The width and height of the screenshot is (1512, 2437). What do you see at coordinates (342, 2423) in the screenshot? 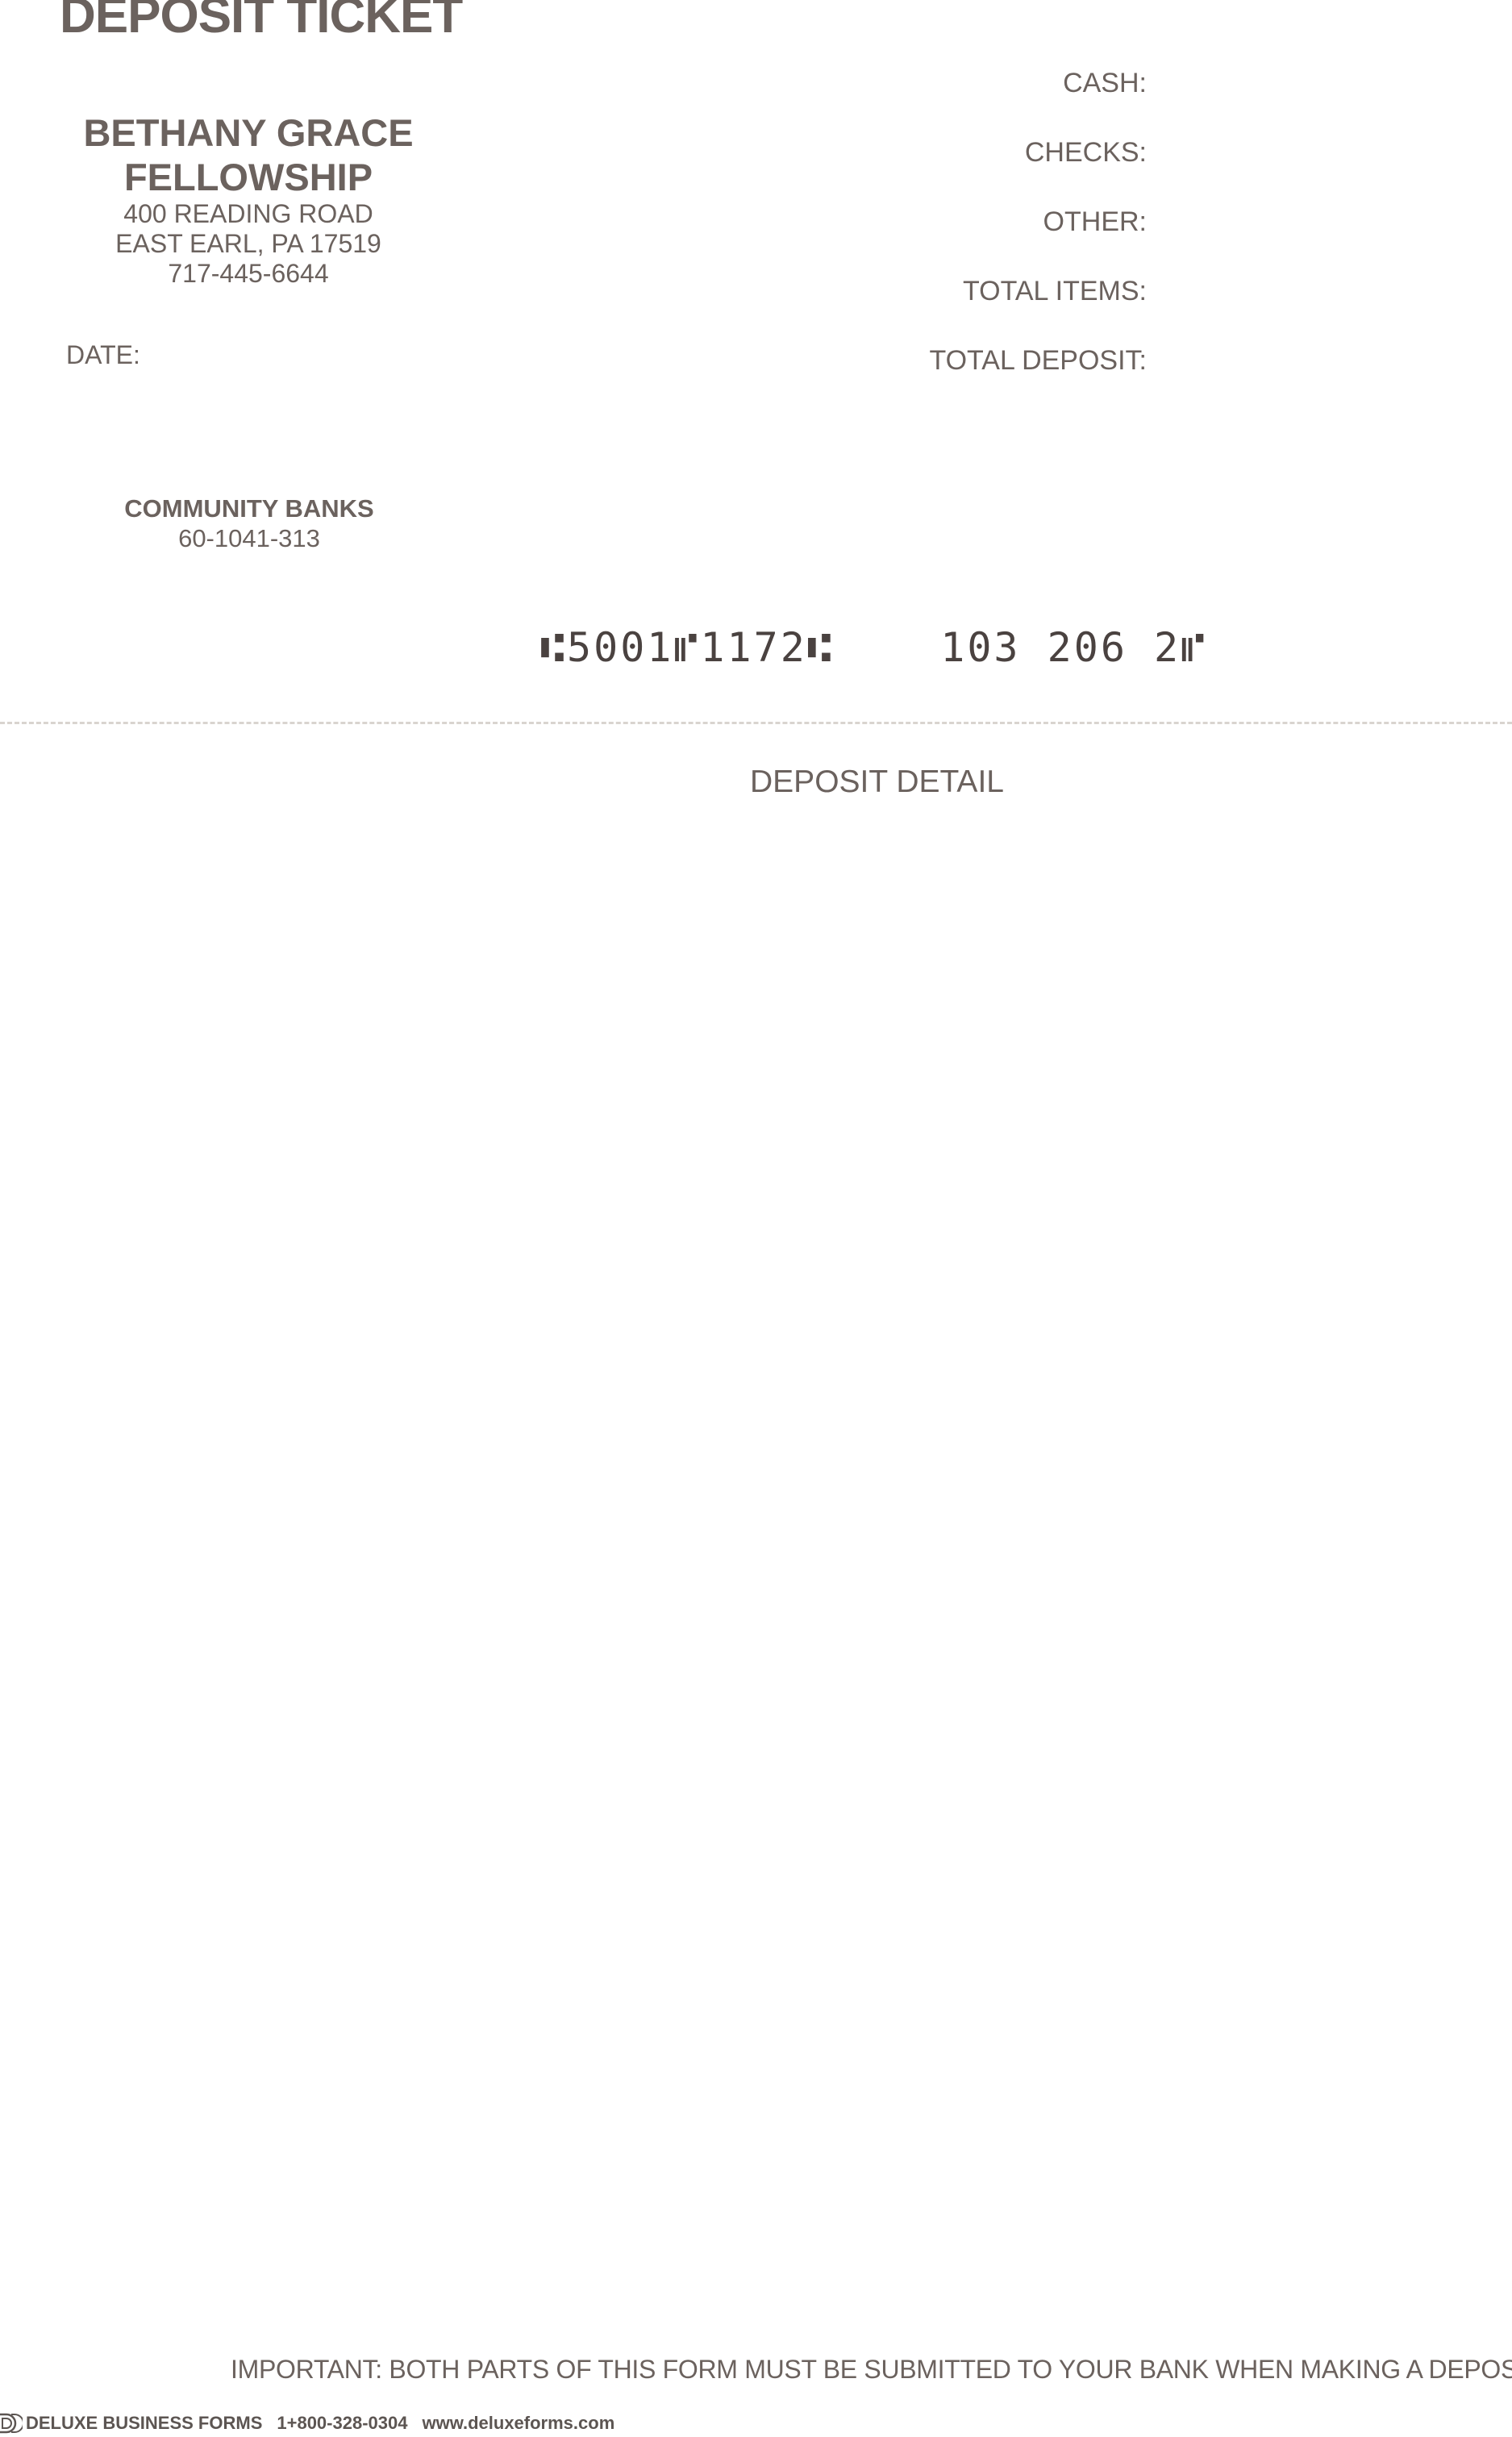
I see `footer-phone: 1+800-328-0304` at bounding box center [342, 2423].